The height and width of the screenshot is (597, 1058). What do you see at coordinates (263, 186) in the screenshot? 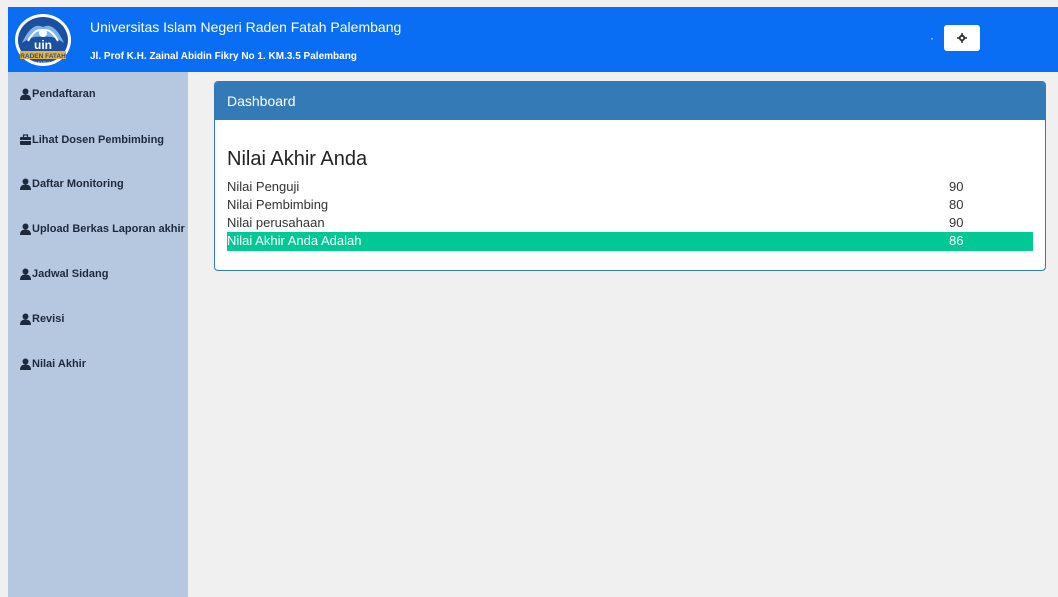
I see `grade-label: Nilai Penguji` at bounding box center [263, 186].